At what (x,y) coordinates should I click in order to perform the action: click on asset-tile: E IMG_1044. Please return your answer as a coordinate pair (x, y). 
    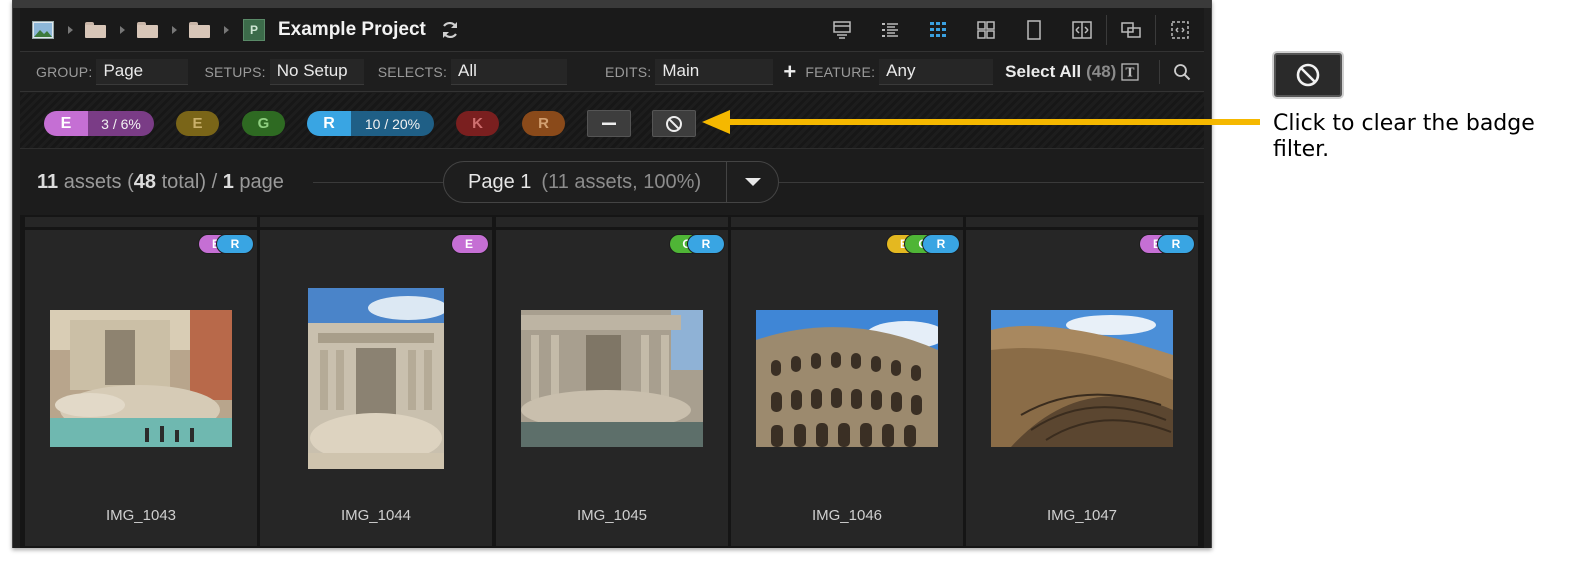
    Looking at the image, I should click on (376, 388).